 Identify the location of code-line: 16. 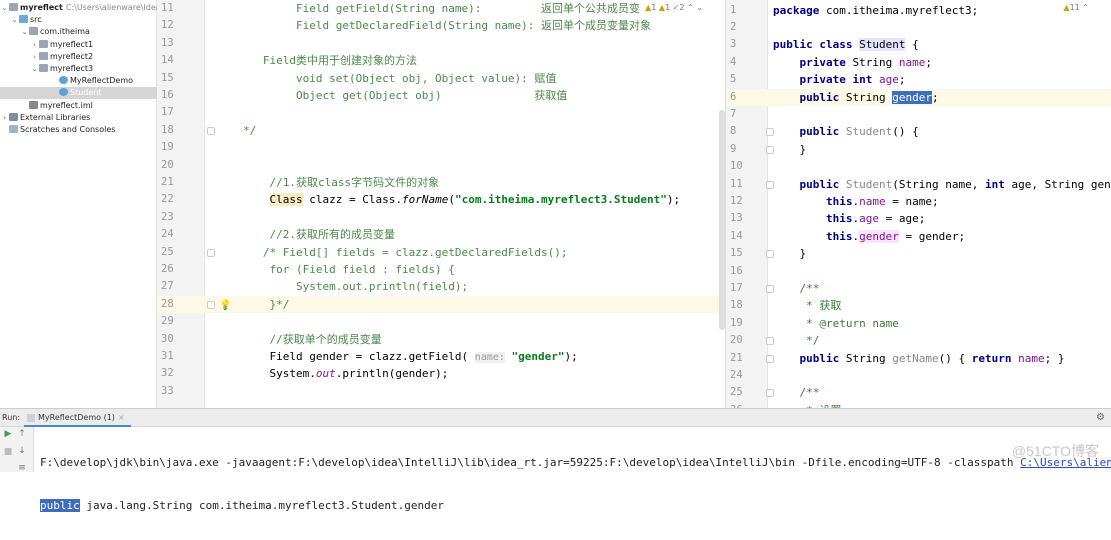
(918, 271).